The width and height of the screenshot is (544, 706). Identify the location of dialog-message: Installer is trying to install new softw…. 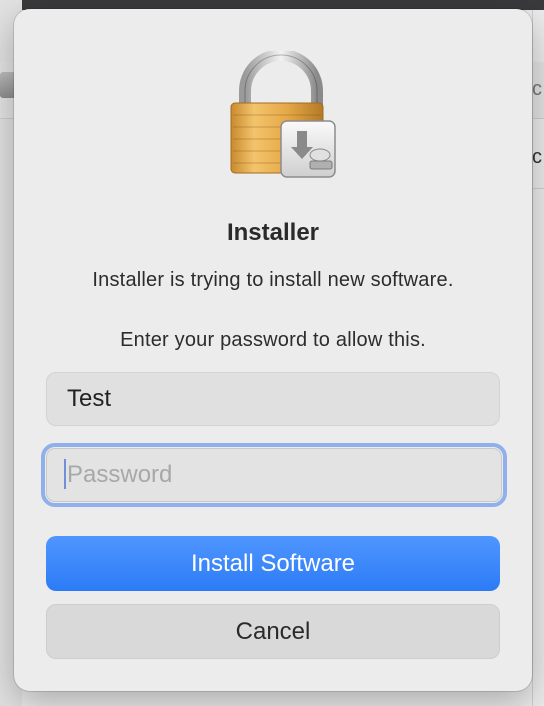
(273, 280).